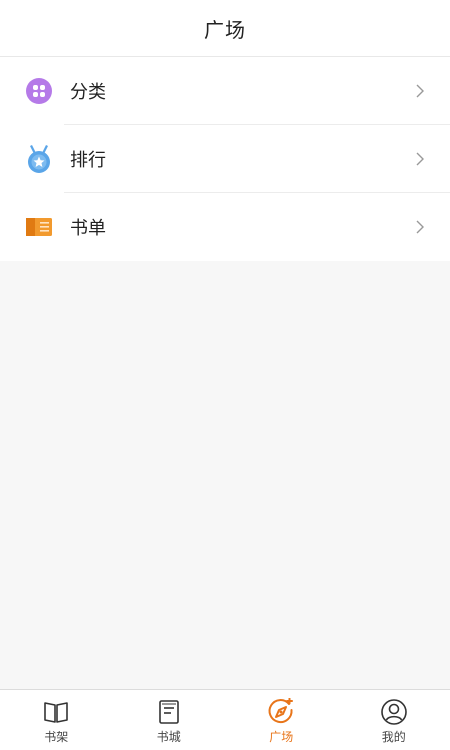  I want to click on menu-item-ranking: 排行, so click(225, 159).